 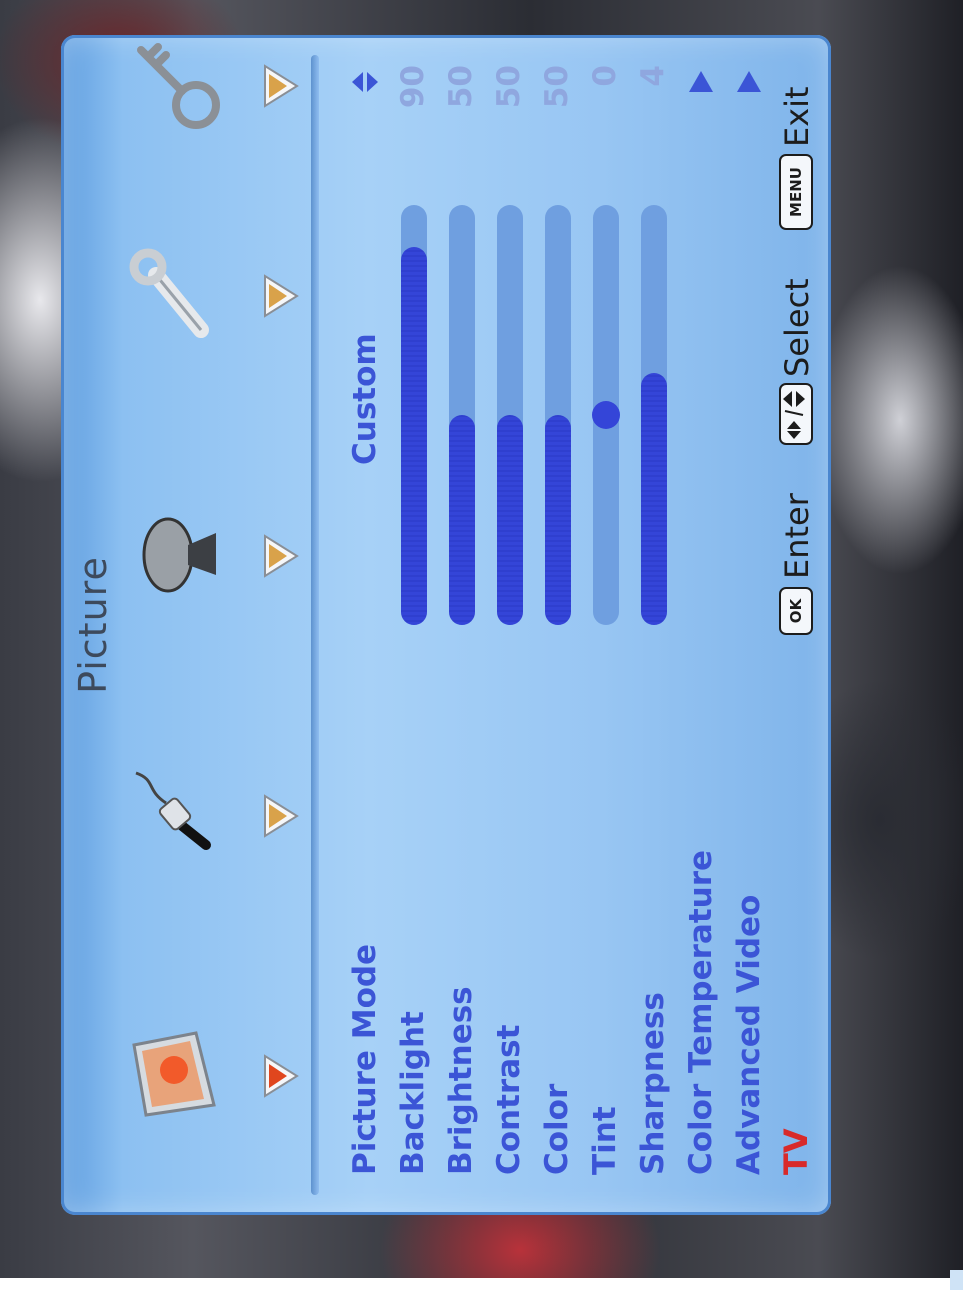 I want to click on up-down-arrows-icon, so click(x=365, y=82).